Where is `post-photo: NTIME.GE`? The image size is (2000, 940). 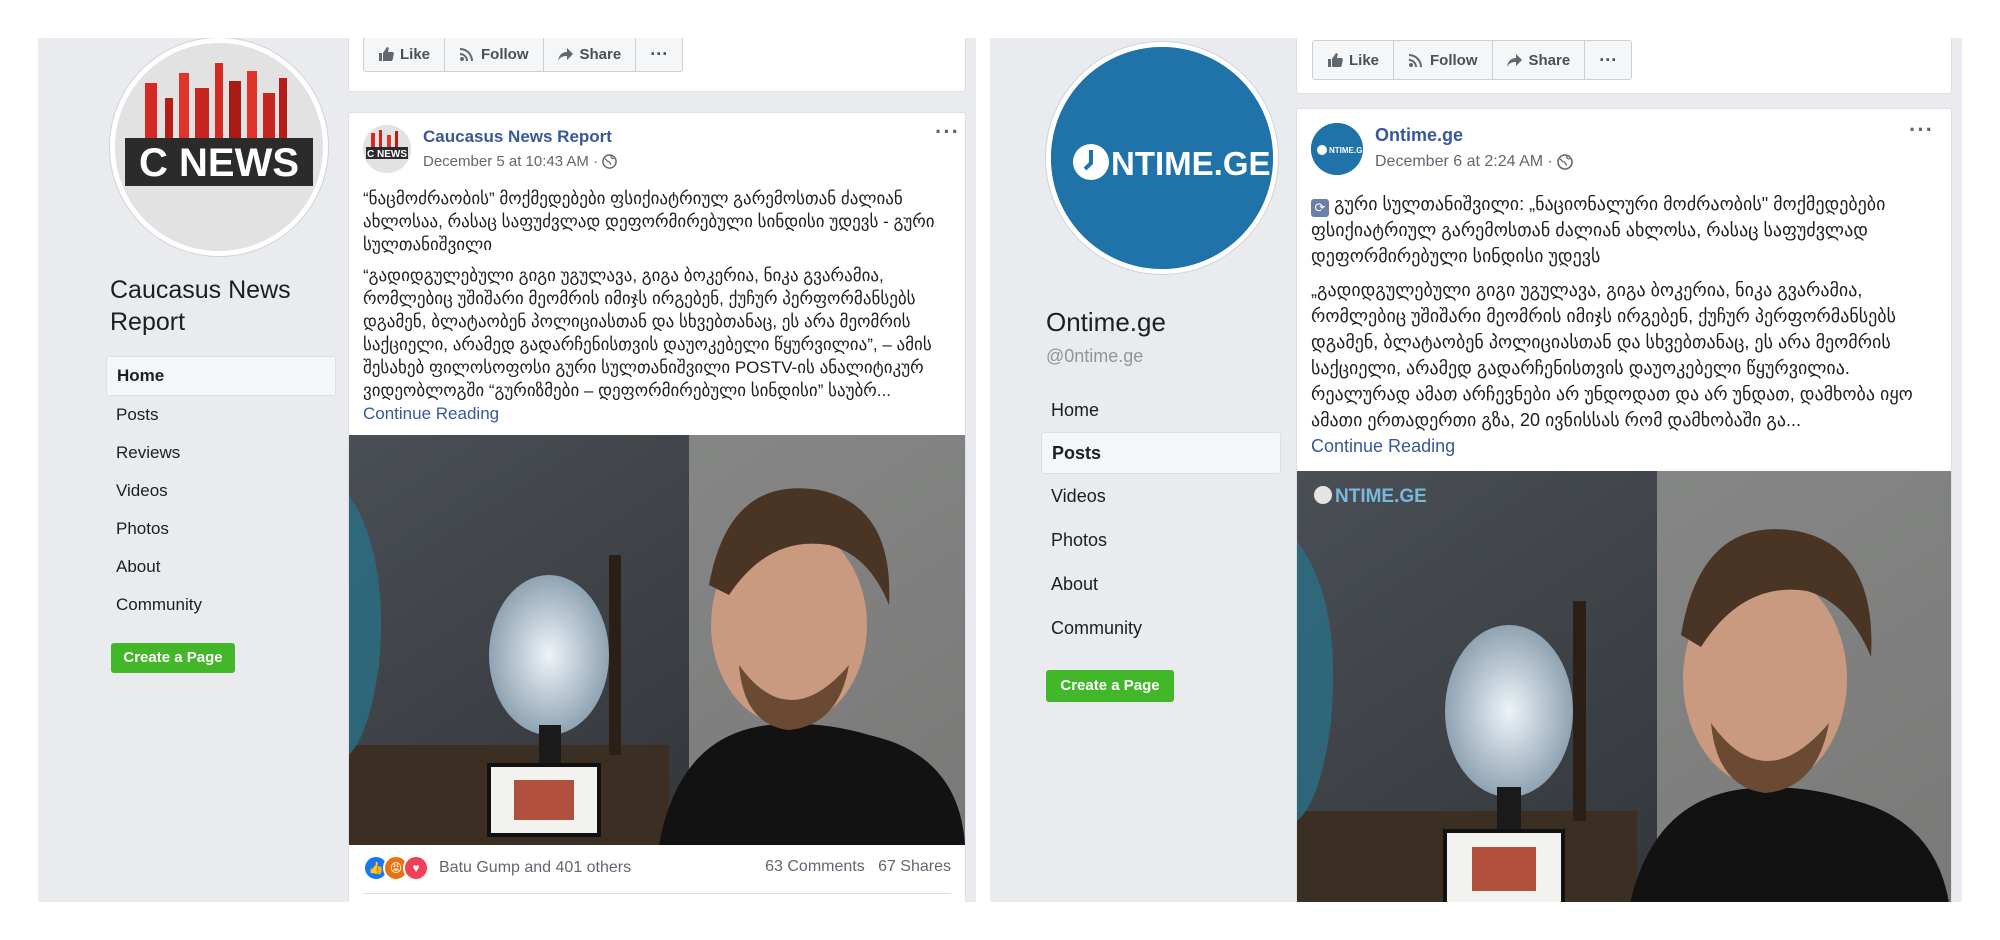 post-photo: NTIME.GE is located at coordinates (1624, 686).